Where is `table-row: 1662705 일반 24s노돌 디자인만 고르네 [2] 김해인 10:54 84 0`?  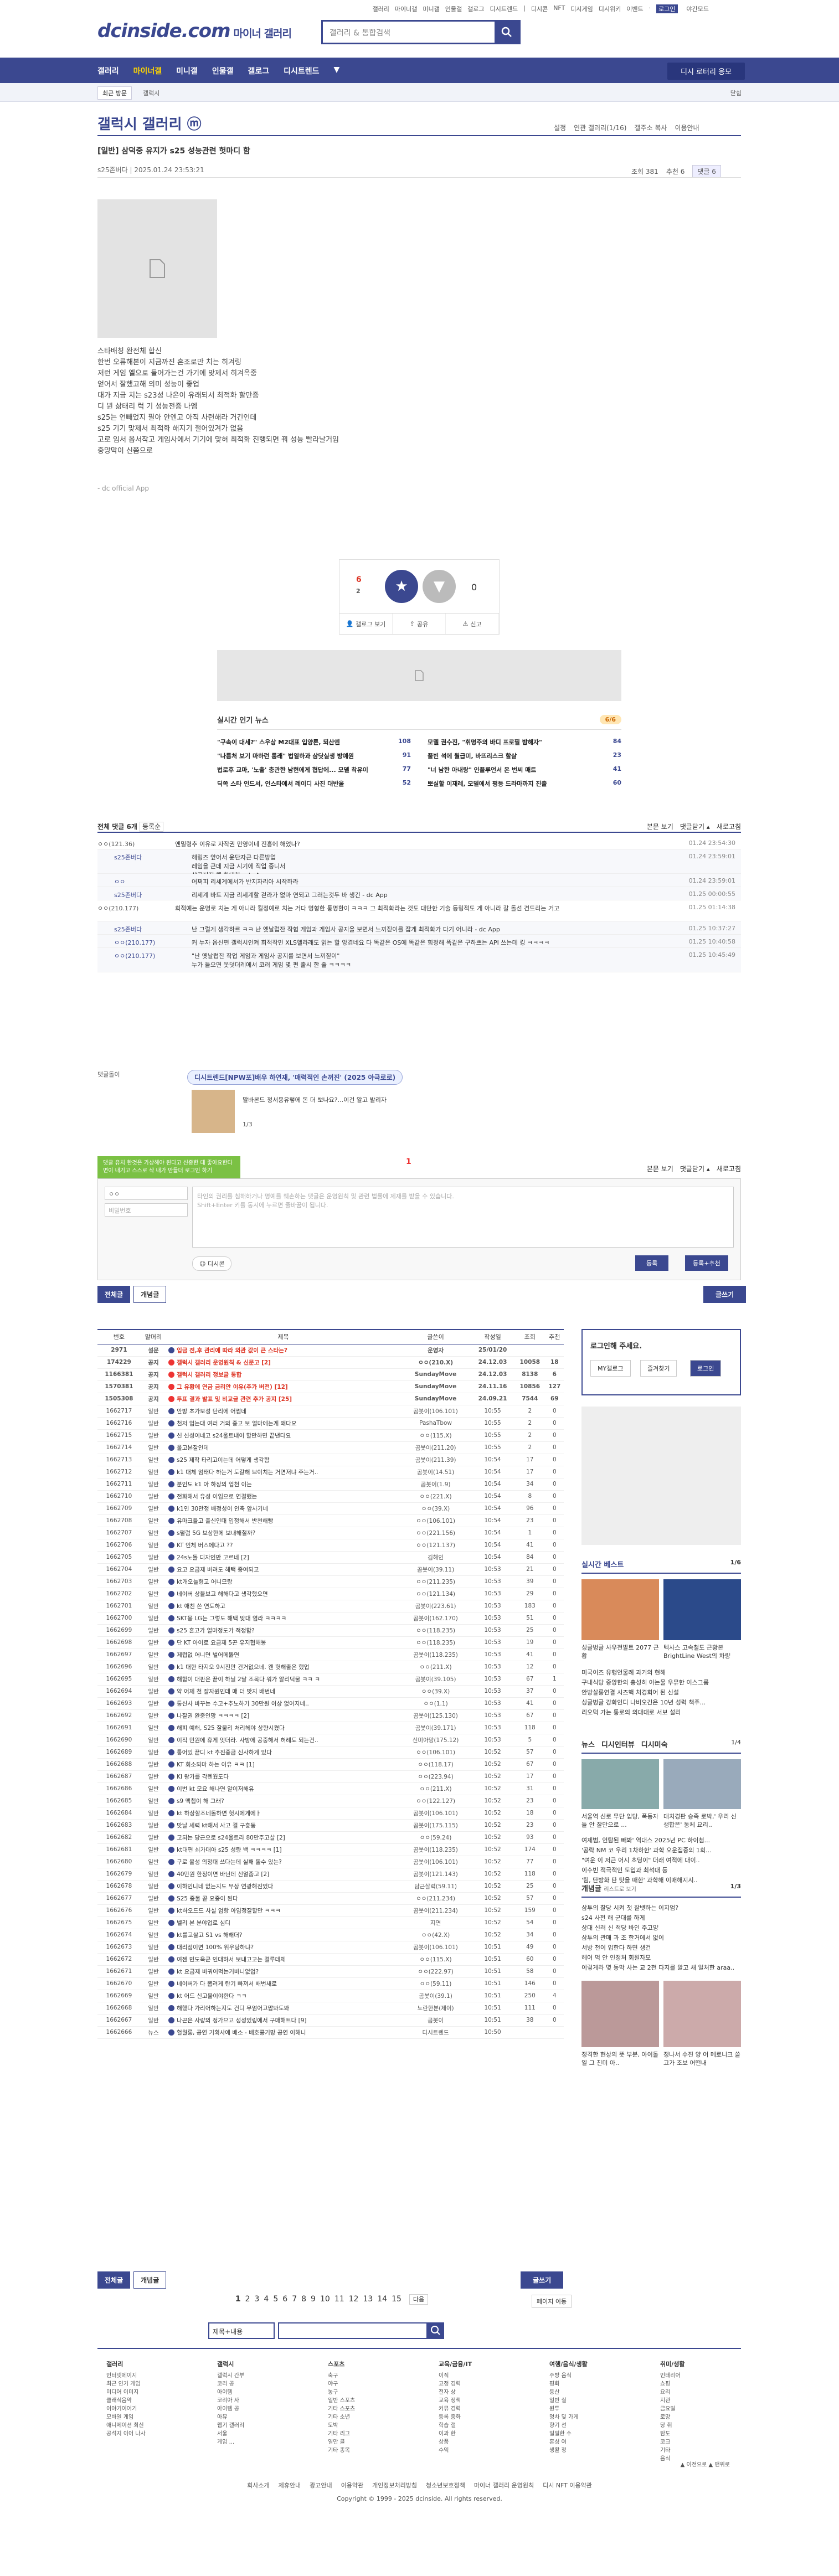 table-row: 1662705 일반 24s노돌 디자인만 고르네 [2] 김해인 10:54 84 0 is located at coordinates (330, 1557).